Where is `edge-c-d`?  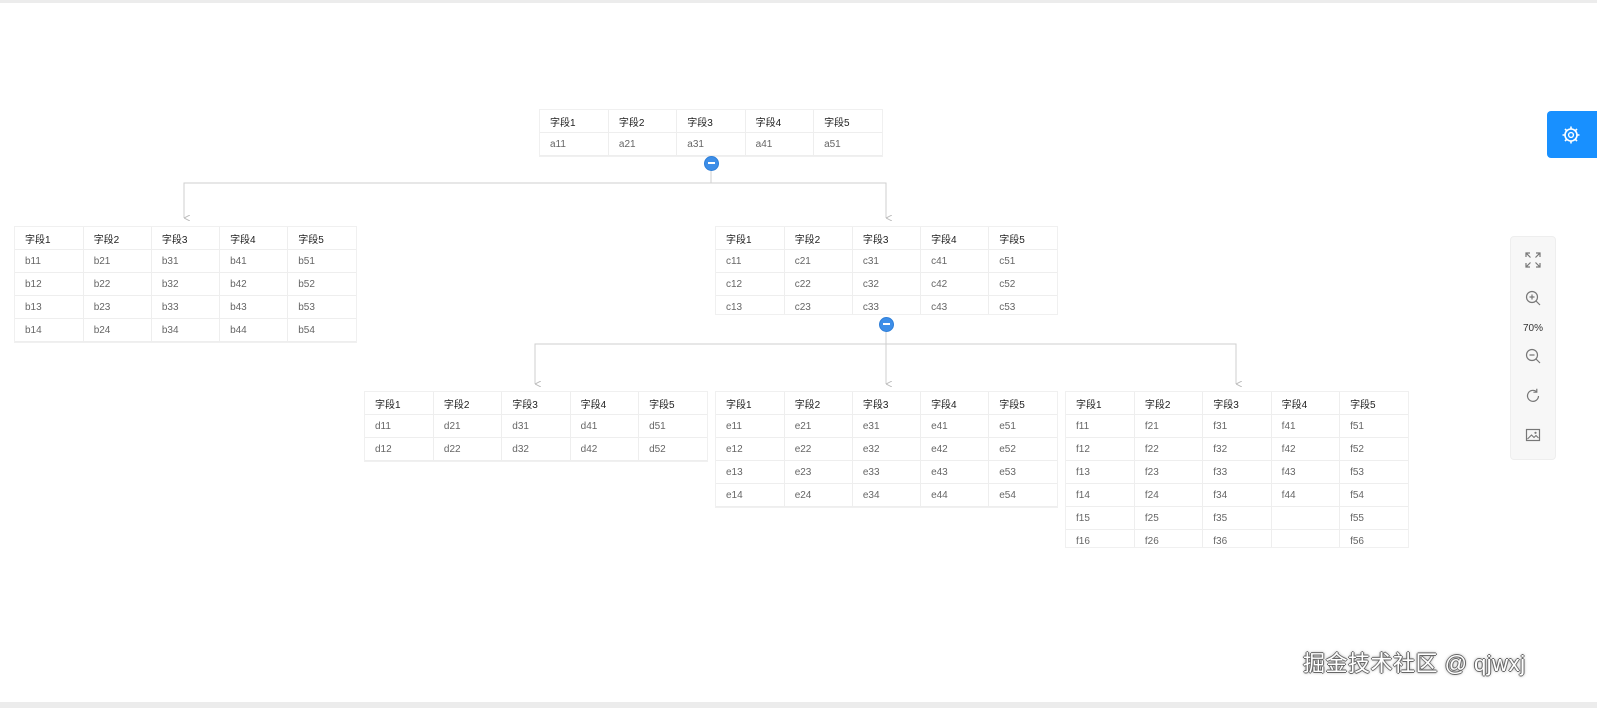
edge-c-d is located at coordinates (710, 354).